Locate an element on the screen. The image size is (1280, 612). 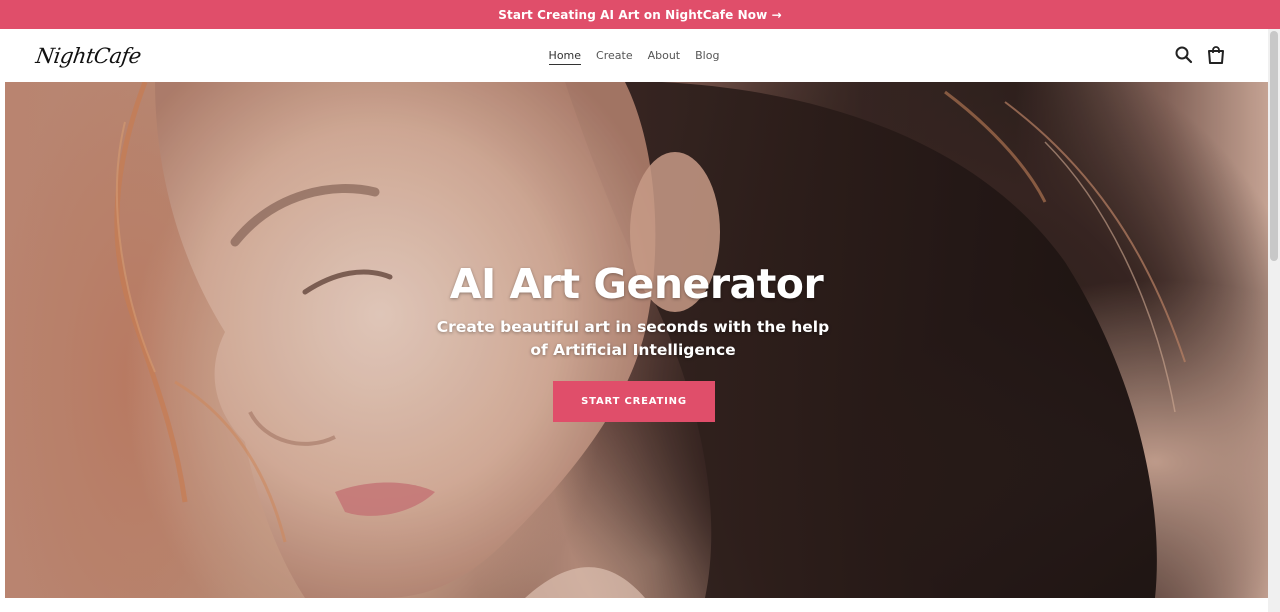
nav-blog-link: Blog is located at coordinates (707, 55).